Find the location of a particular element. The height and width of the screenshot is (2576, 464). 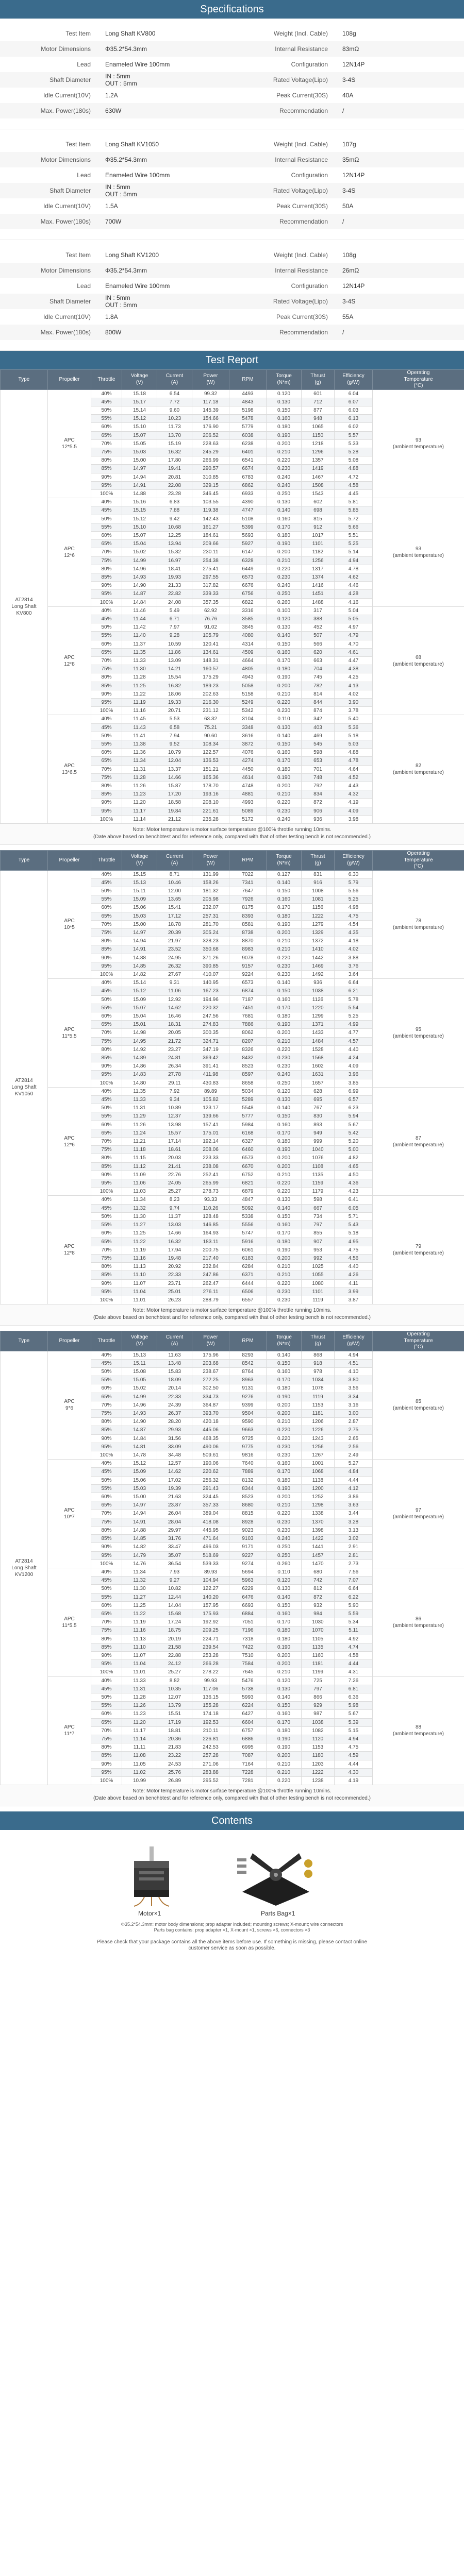

data-cell: 1317 is located at coordinates (318, 568).